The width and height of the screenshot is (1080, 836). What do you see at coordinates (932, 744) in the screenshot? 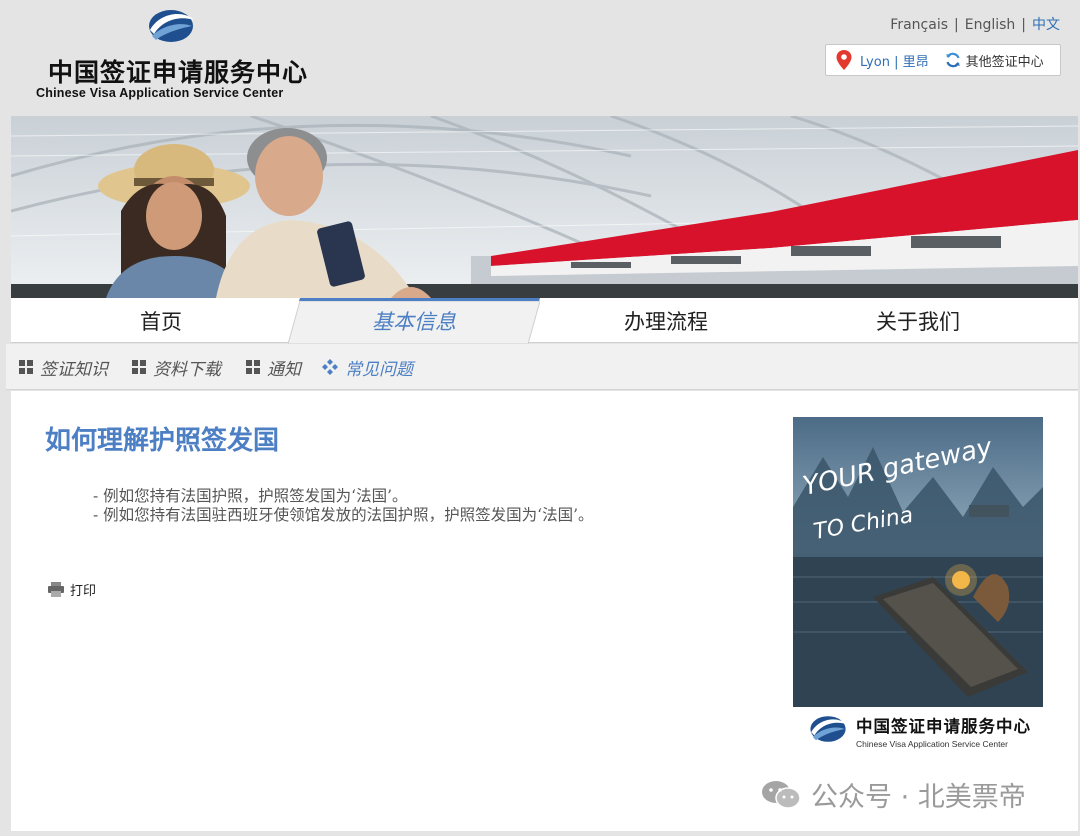
I see `poster-logo-english: Chinese Visa Application Service Center` at bounding box center [932, 744].